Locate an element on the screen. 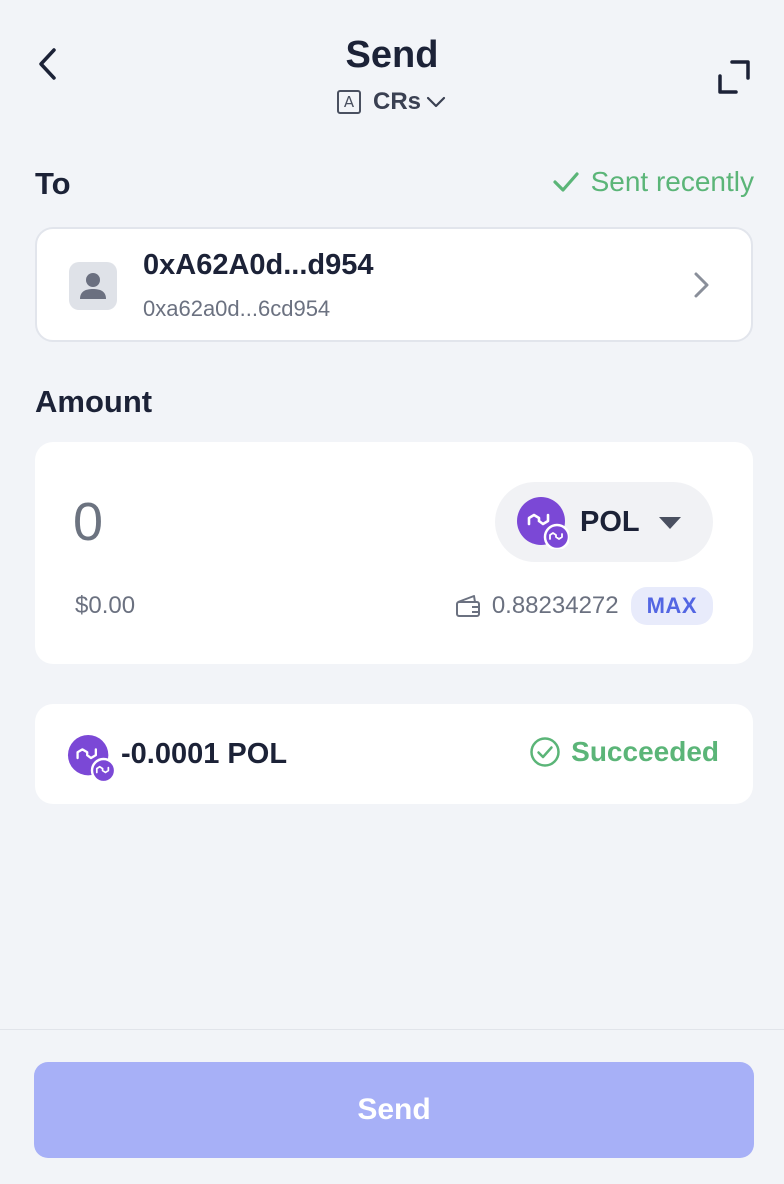 The width and height of the screenshot is (784, 1184). balance-row: 0.88234272 MAX is located at coordinates (583, 606).